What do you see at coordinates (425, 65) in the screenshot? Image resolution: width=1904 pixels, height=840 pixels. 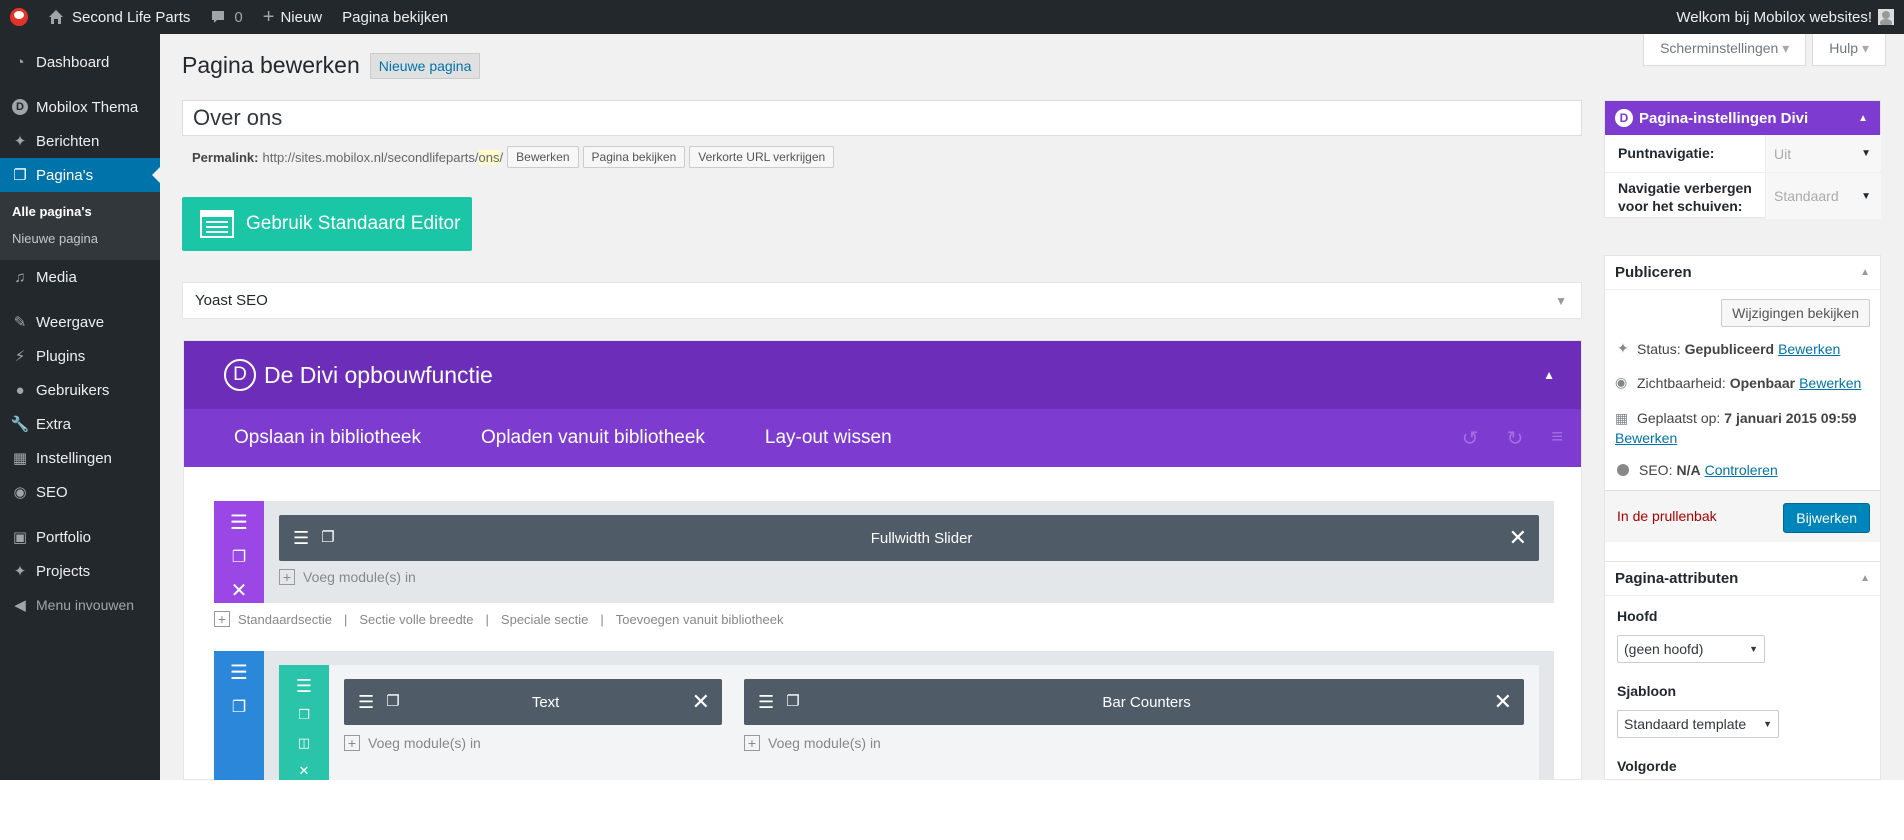 I see `add-new-page-button: Nieuwe pagina` at bounding box center [425, 65].